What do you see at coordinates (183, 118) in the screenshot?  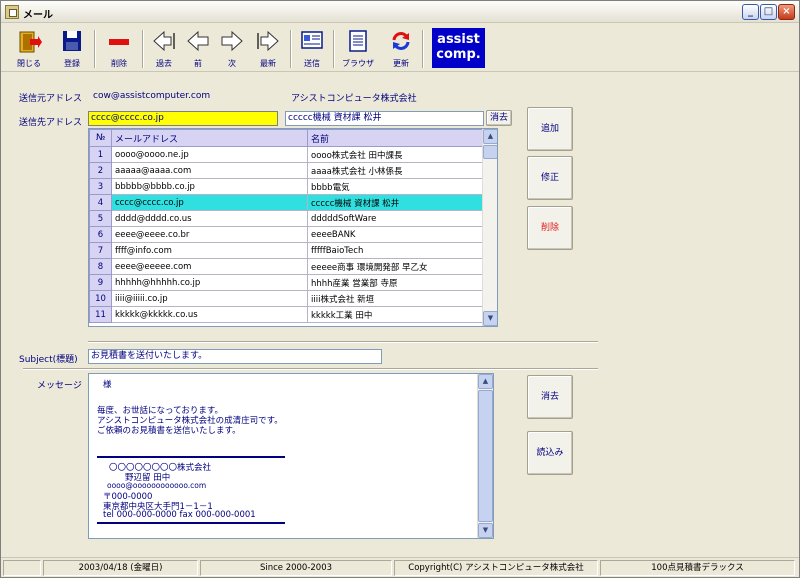 I see `recipient-email-field: cccc@cccc.co.jp` at bounding box center [183, 118].